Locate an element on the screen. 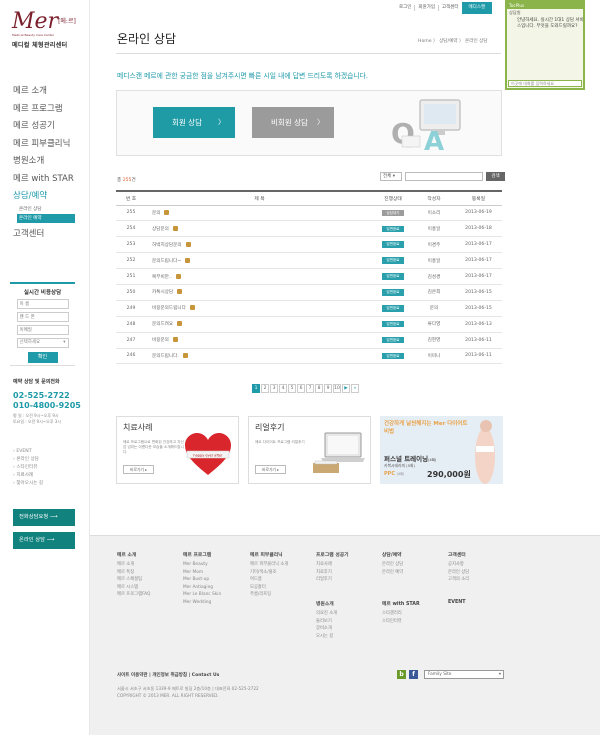  table-row: 254 상담문의 답변완료 이홍일 2013-06-18 is located at coordinates (309, 229).